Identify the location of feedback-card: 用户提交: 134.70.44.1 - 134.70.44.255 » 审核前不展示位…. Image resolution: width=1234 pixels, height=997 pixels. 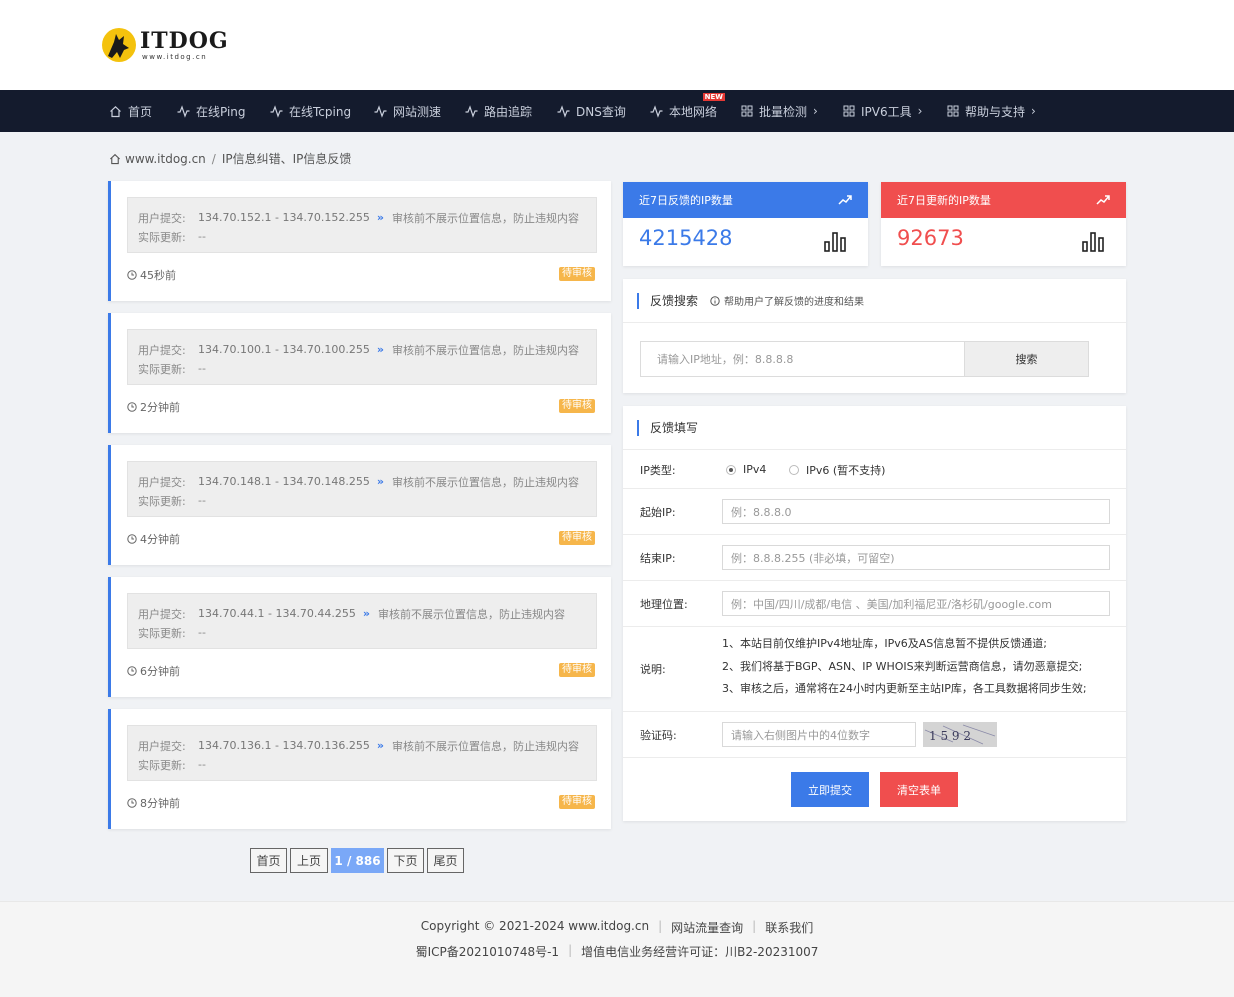
(359, 637).